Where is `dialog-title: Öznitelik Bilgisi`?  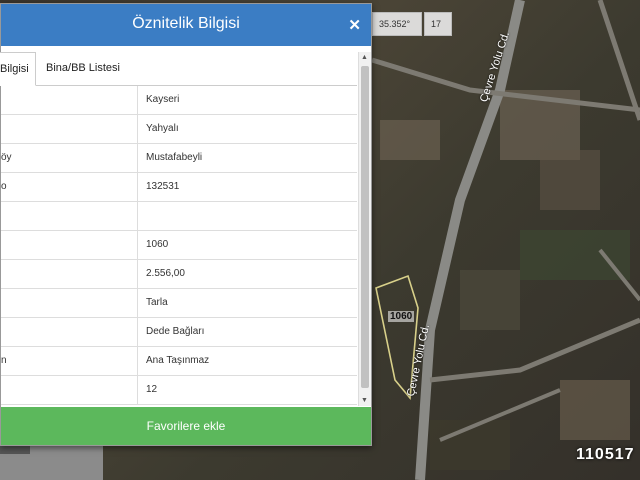 dialog-title: Öznitelik Bilgisi is located at coordinates (186, 23).